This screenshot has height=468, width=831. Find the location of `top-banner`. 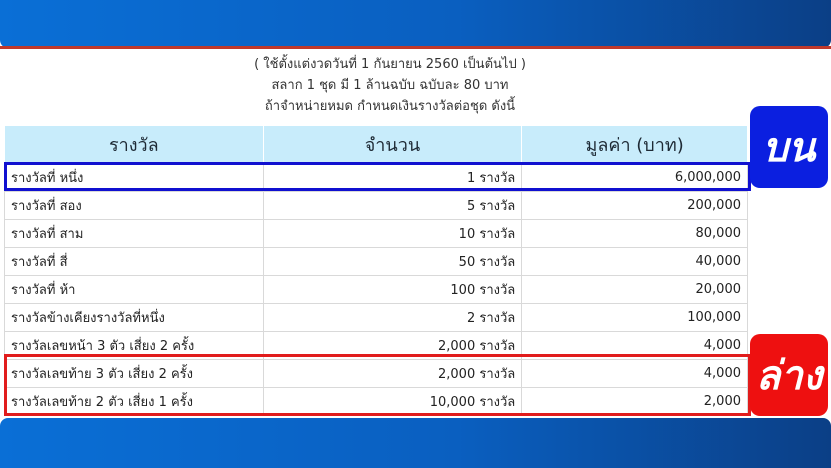

top-banner is located at coordinates (415, 24).